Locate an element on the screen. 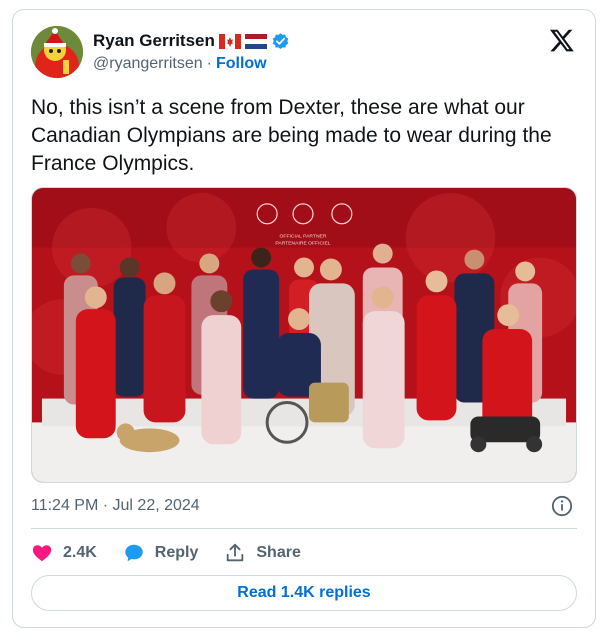 Image resolution: width=606 pixels, height=640 pixels. avatar is located at coordinates (57, 52).